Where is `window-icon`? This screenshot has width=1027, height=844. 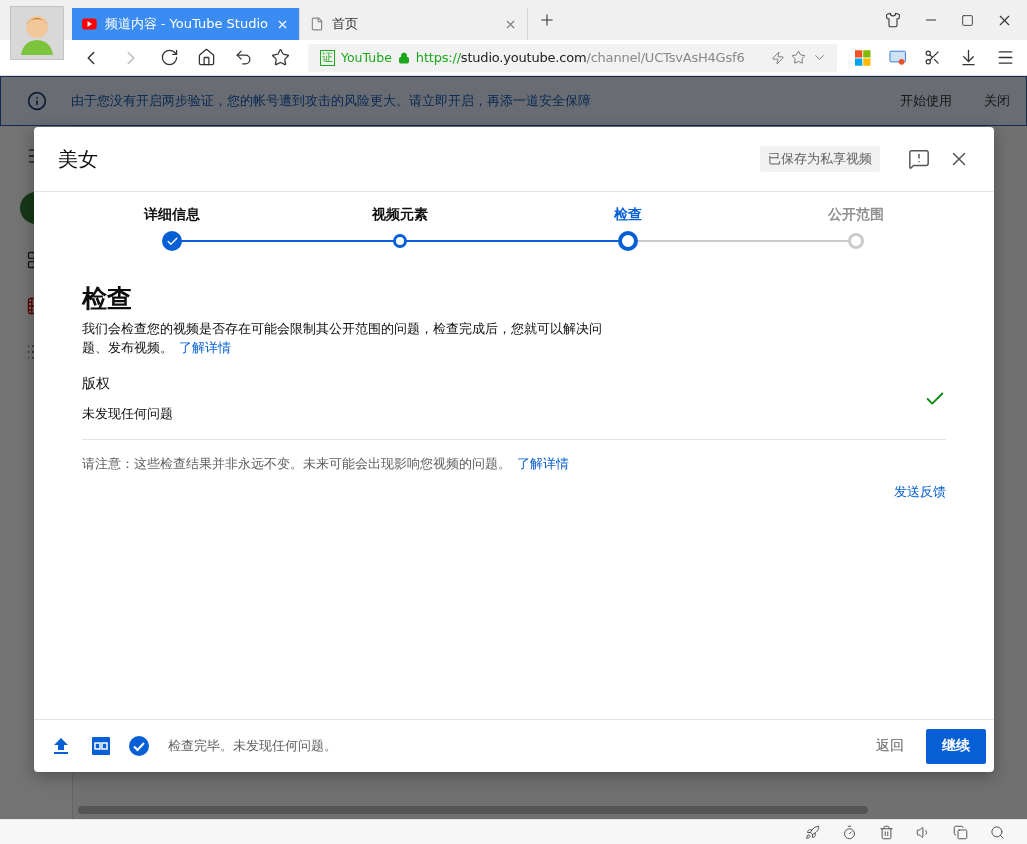
window-icon is located at coordinates (960, 832).